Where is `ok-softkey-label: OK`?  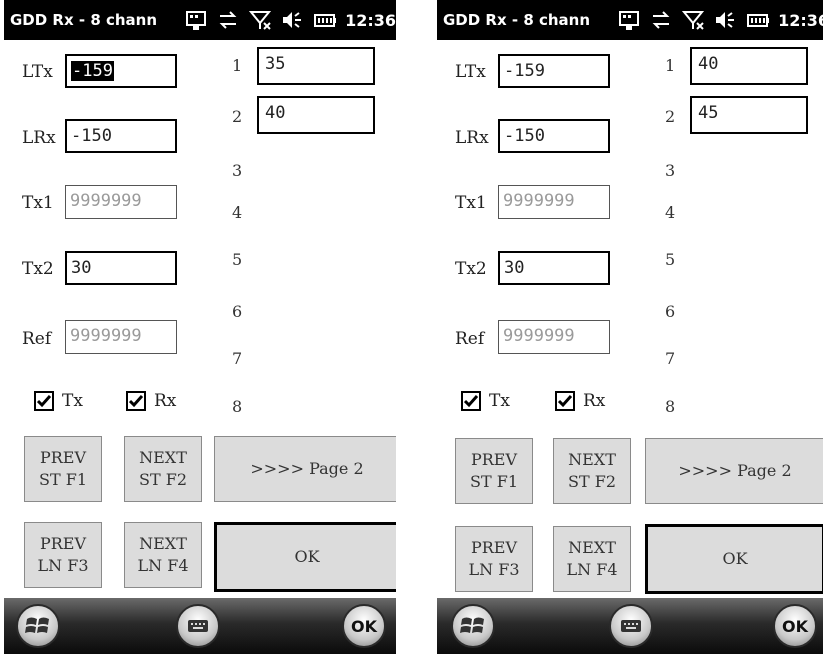
ok-softkey-label: OK is located at coordinates (364, 626).